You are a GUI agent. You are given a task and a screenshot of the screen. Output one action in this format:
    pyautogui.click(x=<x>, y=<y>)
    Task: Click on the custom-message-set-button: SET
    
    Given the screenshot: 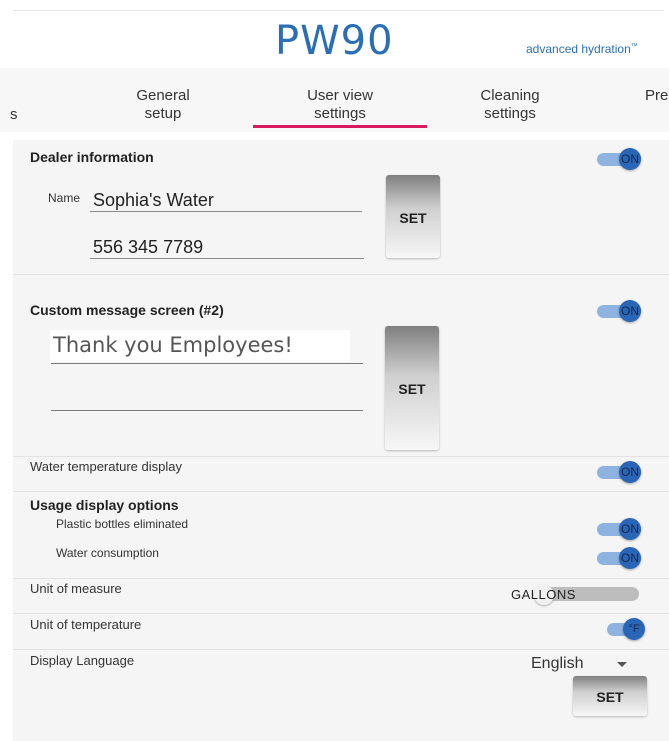 What is the action you would take?
    pyautogui.click(x=412, y=388)
    